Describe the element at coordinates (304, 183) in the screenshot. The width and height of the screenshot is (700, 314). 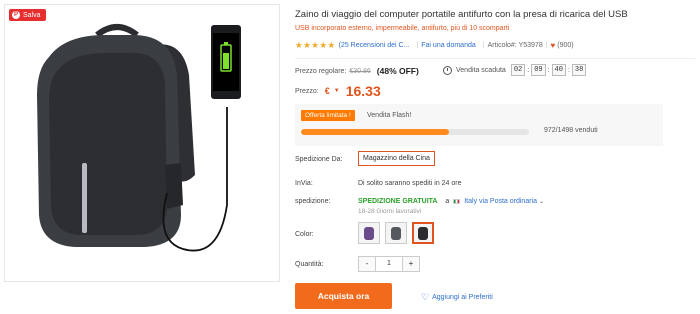
I see `invia-label: InVia:` at that location.